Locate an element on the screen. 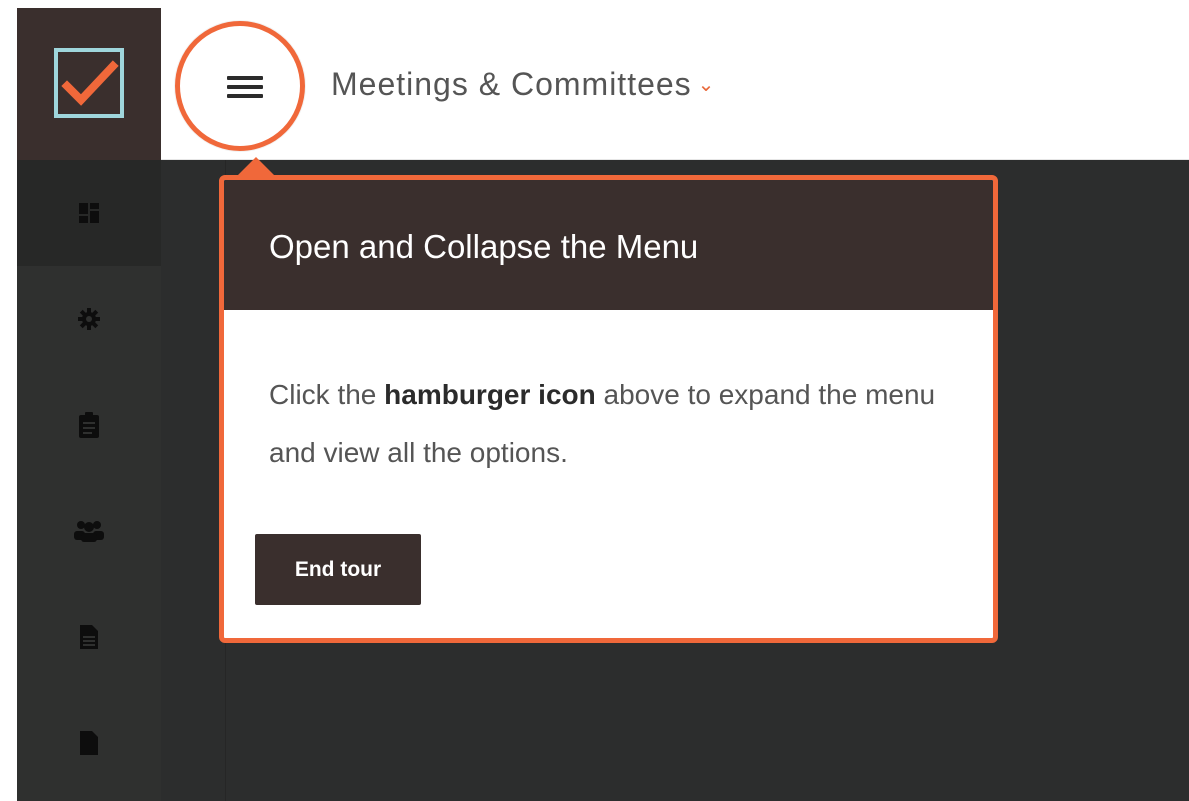 Image resolution: width=1189 pixels, height=801 pixels. clipboard-icon is located at coordinates (89, 425).